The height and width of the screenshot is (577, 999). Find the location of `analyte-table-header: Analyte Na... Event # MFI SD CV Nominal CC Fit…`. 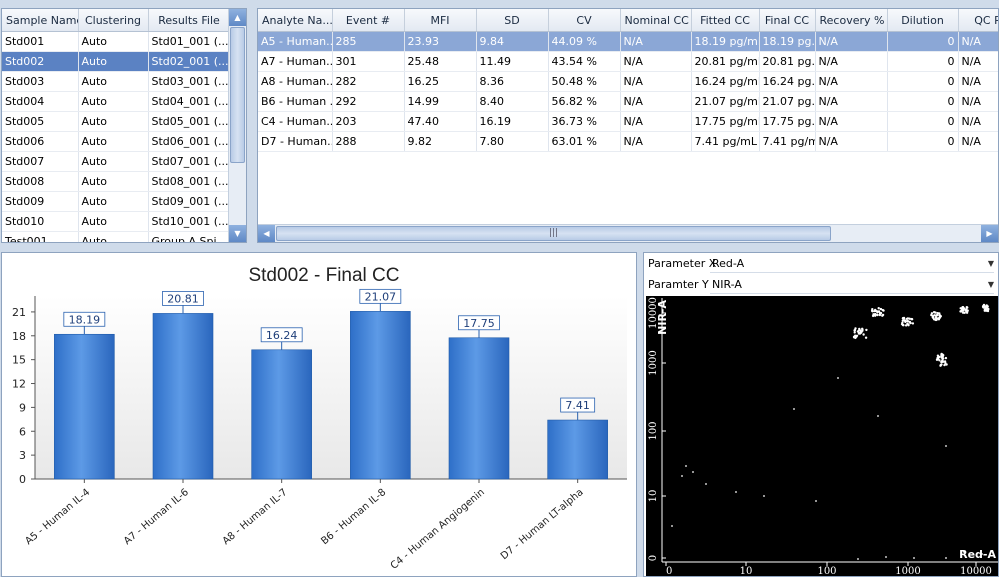

analyte-table-header: Analyte Na... Event # MFI SD CV Nominal CC Fit… is located at coordinates (628, 20).